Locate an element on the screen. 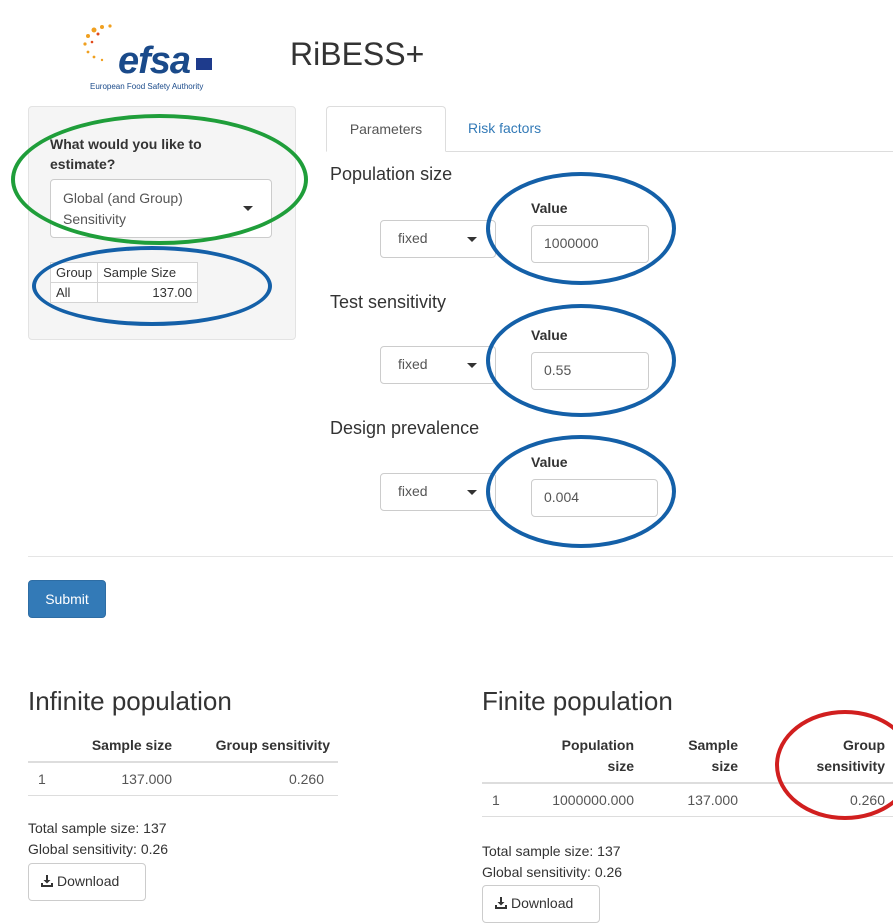  eu-flag-icon is located at coordinates (204, 64).